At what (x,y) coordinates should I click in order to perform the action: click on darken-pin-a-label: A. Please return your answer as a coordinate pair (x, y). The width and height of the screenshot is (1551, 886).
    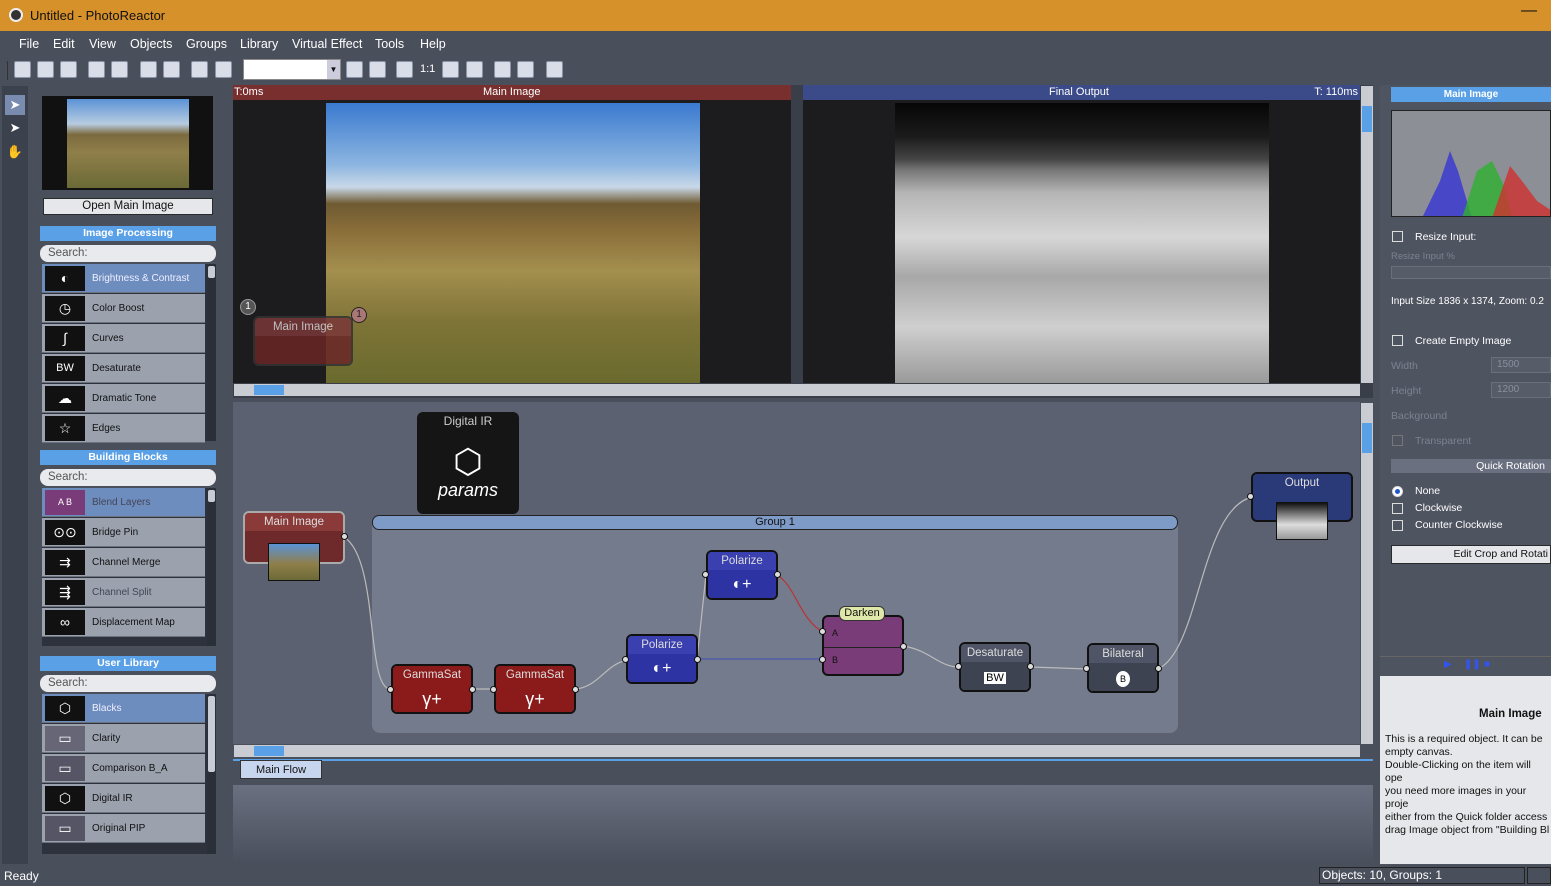
    Looking at the image, I should click on (835, 633).